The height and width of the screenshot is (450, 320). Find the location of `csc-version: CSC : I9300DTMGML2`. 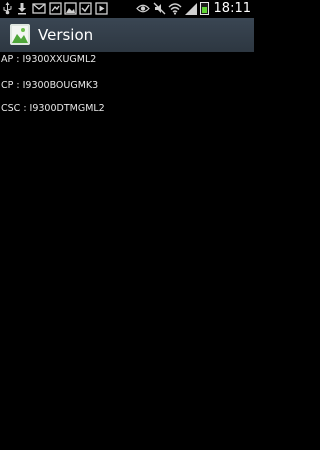

csc-version: CSC : I9300DTMGML2 is located at coordinates (53, 108).